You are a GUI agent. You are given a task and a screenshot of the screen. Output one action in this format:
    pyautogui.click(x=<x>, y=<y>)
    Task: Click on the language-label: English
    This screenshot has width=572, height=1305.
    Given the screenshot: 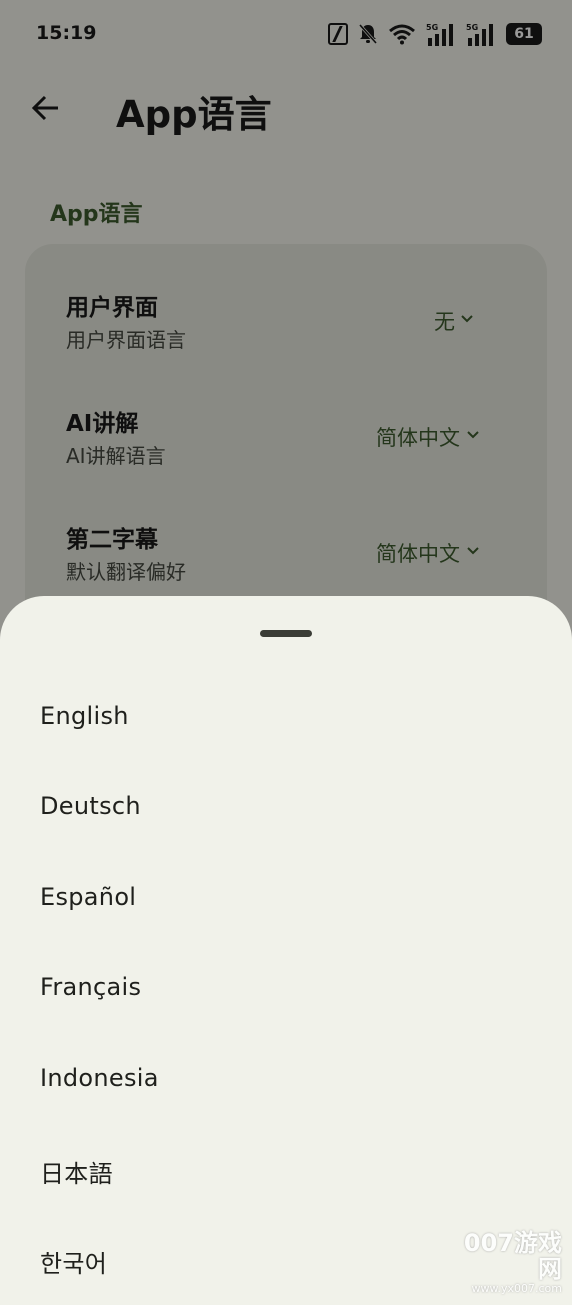 What is the action you would take?
    pyautogui.click(x=84, y=716)
    